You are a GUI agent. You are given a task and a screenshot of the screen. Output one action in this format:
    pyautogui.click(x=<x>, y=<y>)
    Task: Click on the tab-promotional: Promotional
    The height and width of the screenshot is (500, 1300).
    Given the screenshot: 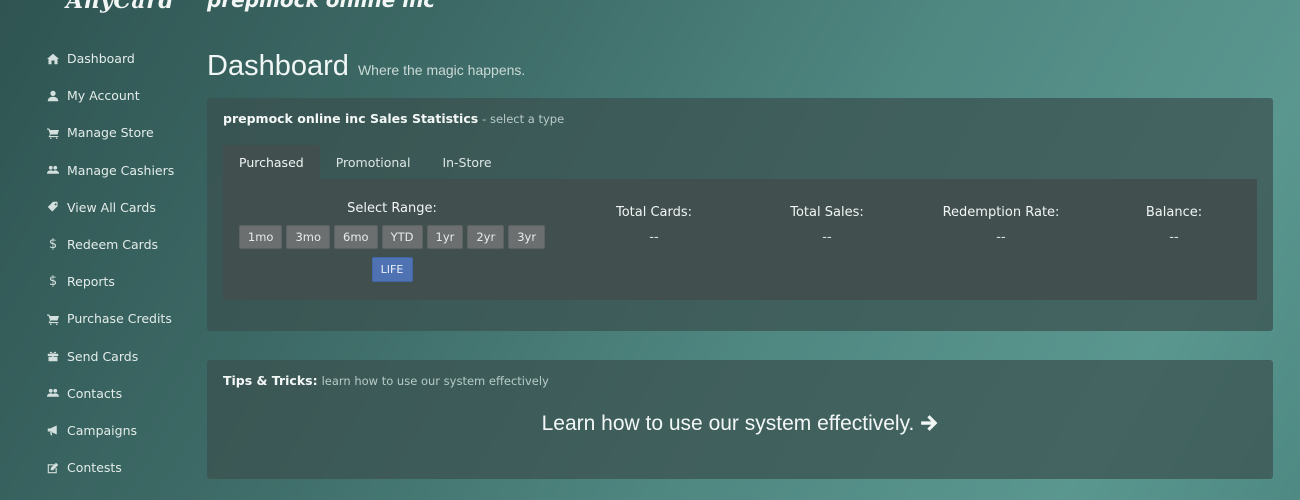 What is the action you would take?
    pyautogui.click(x=373, y=162)
    